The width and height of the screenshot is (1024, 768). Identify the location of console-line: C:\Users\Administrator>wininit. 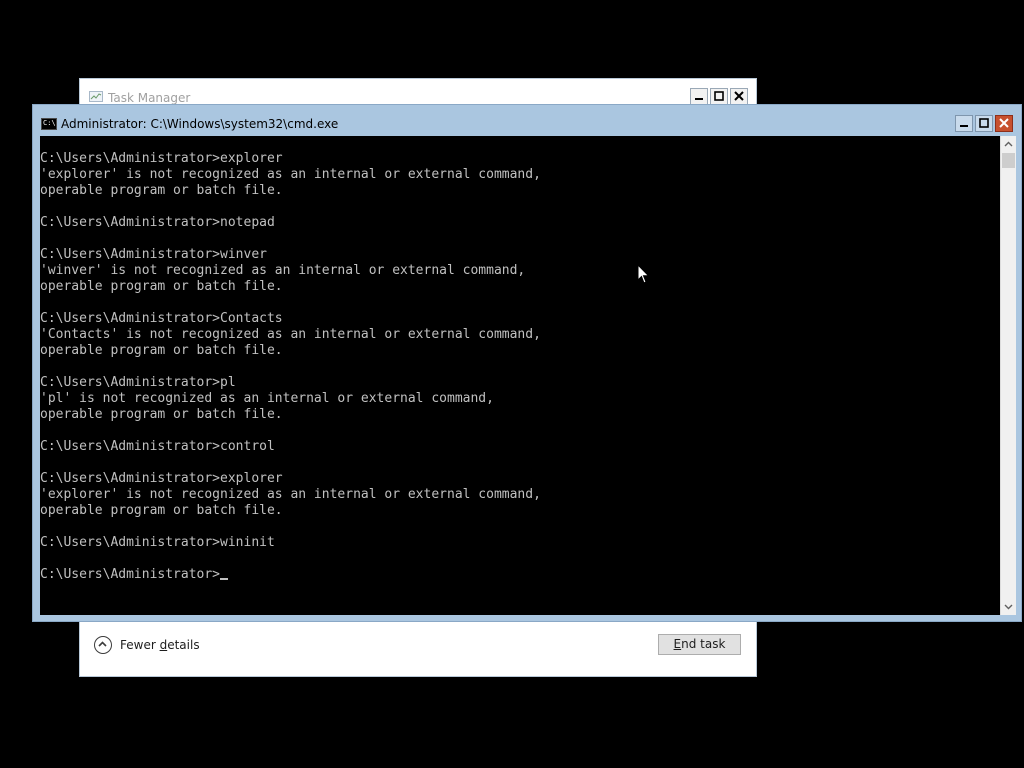
(157, 542).